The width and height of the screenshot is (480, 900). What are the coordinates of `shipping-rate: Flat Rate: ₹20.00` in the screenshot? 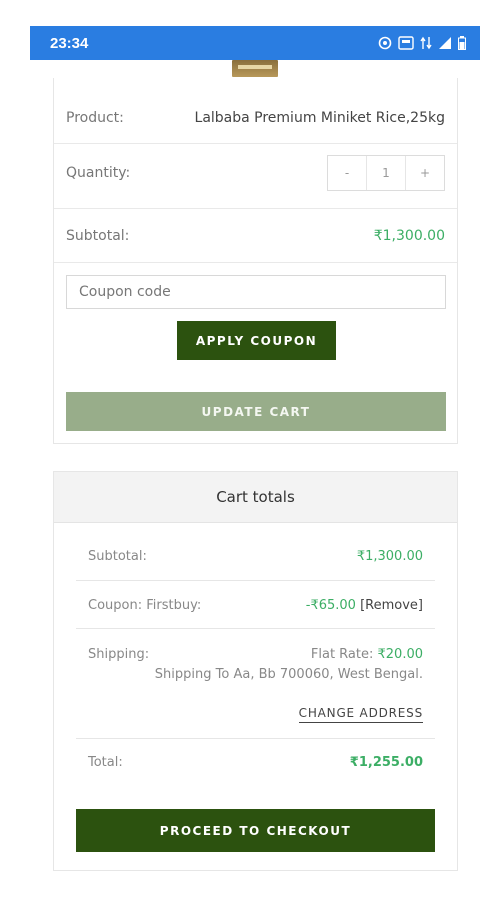 It's located at (367, 654).